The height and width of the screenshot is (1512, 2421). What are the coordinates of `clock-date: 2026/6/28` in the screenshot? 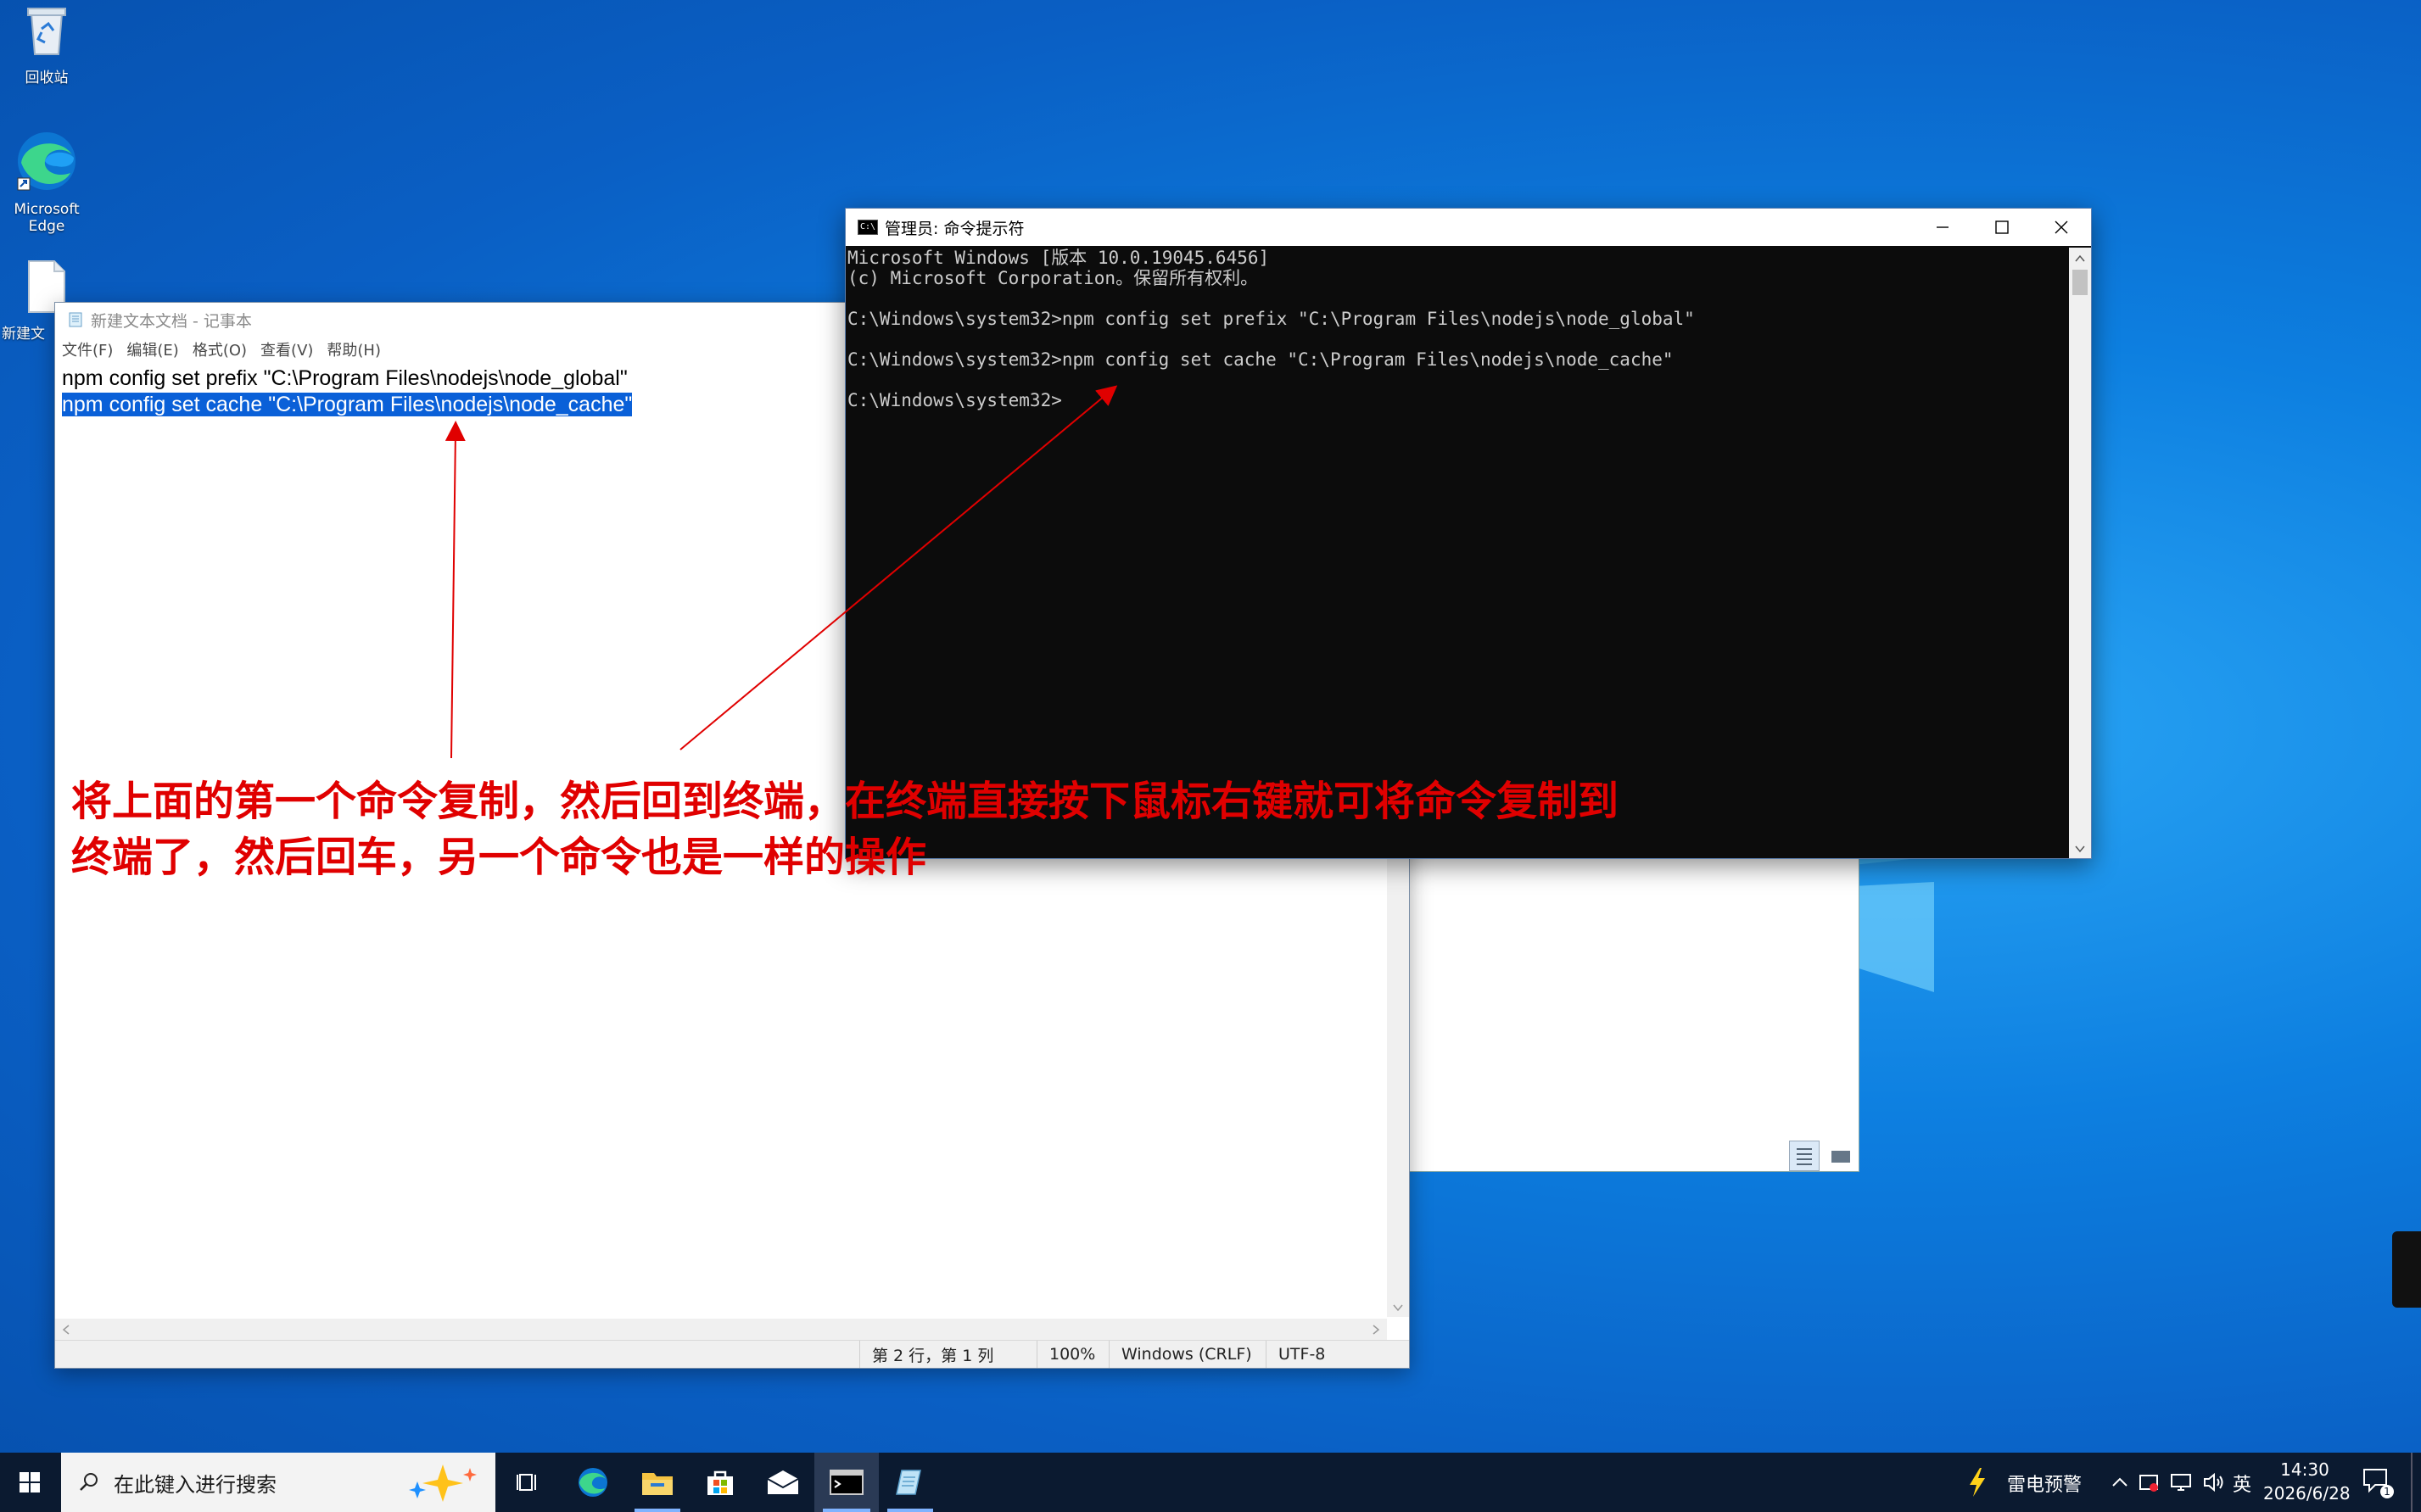 It's located at (2307, 1493).